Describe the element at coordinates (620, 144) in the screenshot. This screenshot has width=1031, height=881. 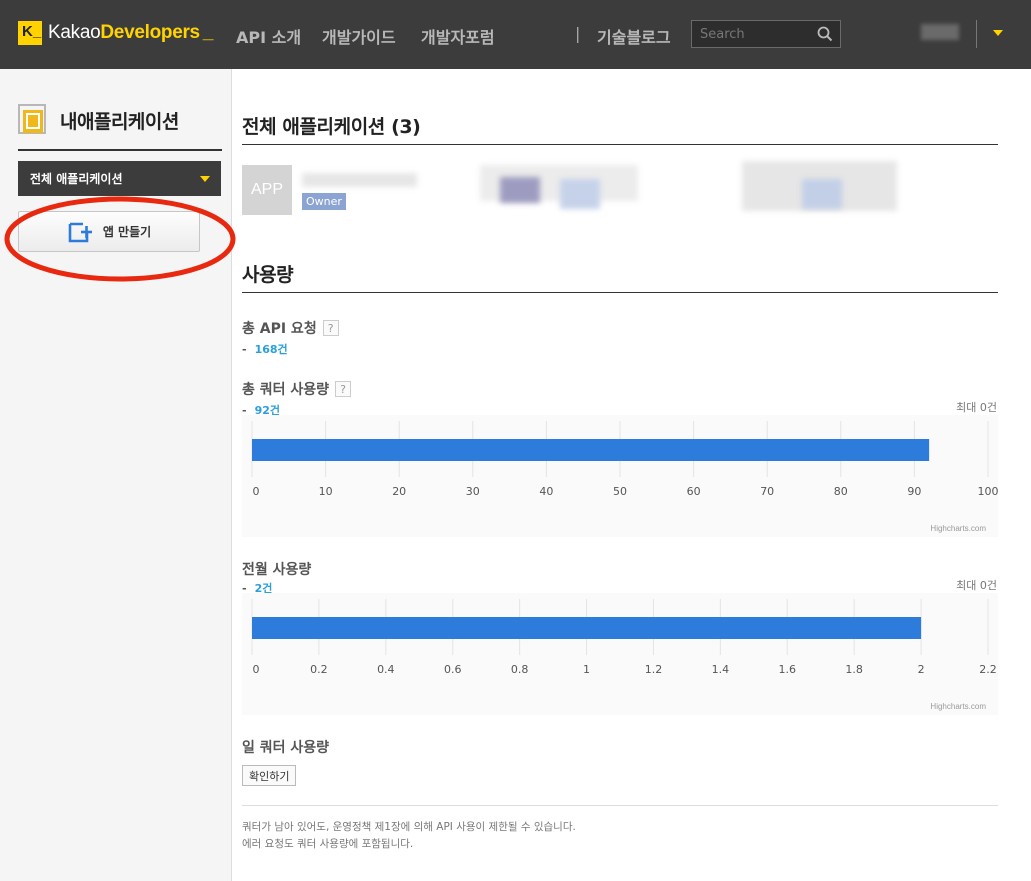
I see `apps-section-divider` at that location.